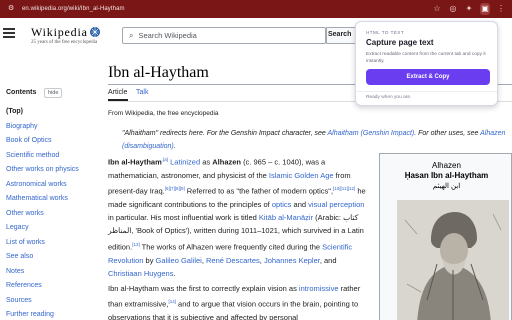 This screenshot has width=512, height=320. Describe the element at coordinates (175, 188) in the screenshot. I see `refs-6-9: [6][7][8][9]` at that location.